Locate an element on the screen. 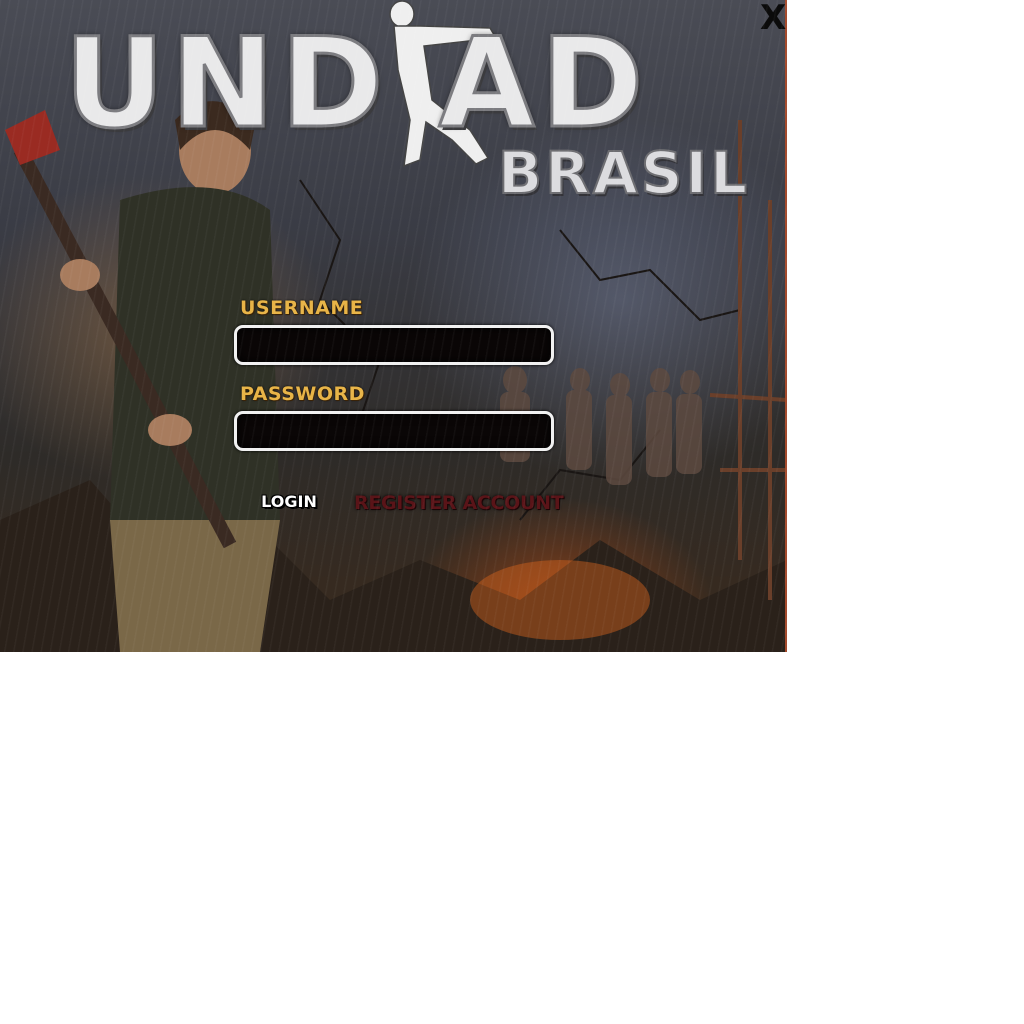 This screenshot has width=1024, height=1024. logo-subtitle: BRASIL is located at coordinates (624, 173).